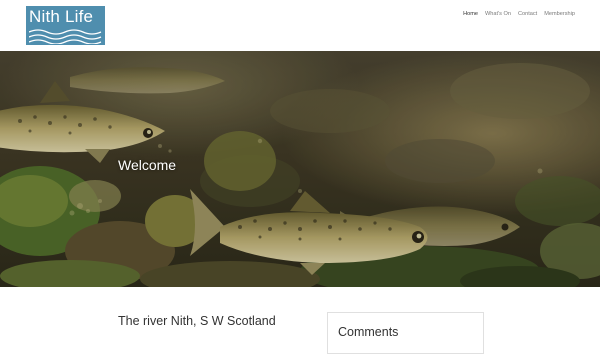 The height and width of the screenshot is (354, 600). I want to click on nav-whats-on: What's On, so click(498, 14).